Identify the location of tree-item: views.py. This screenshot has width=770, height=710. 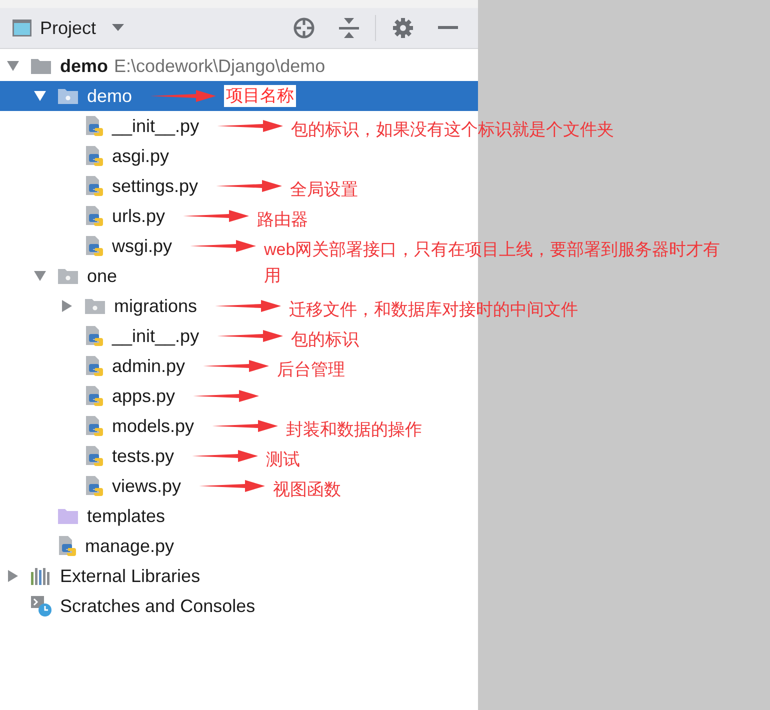
(120, 486).